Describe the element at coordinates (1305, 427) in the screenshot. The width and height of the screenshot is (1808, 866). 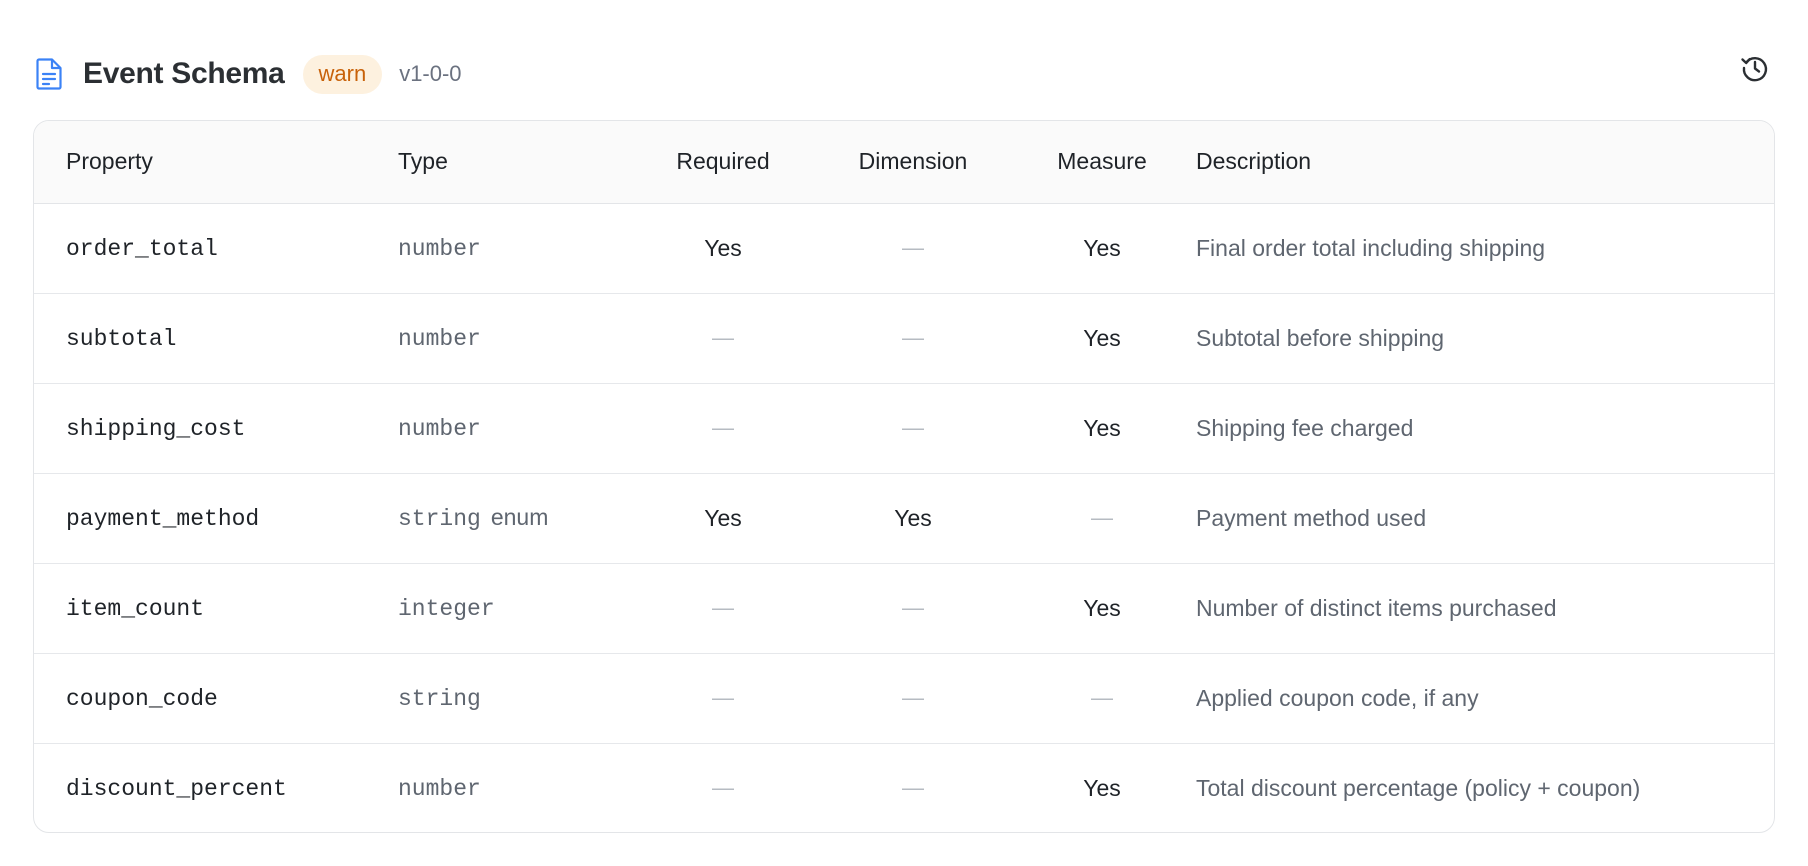
I see `property-description: Shipping fee charged` at that location.